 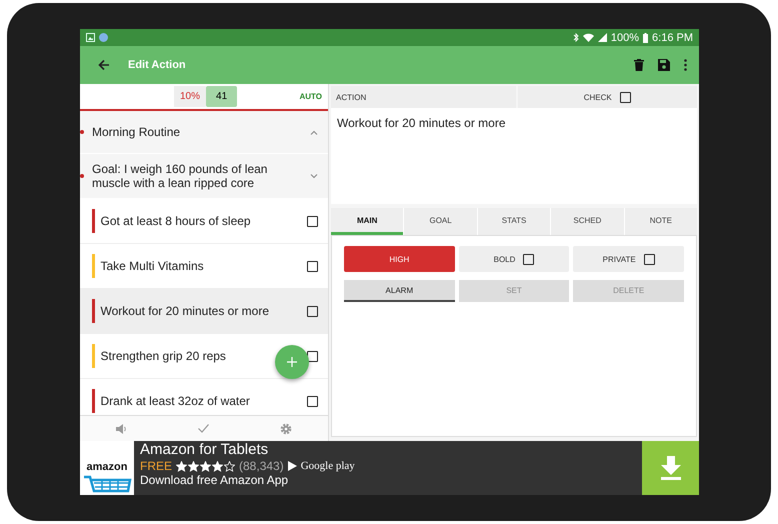 I want to click on action-header: ACTION, so click(x=423, y=97).